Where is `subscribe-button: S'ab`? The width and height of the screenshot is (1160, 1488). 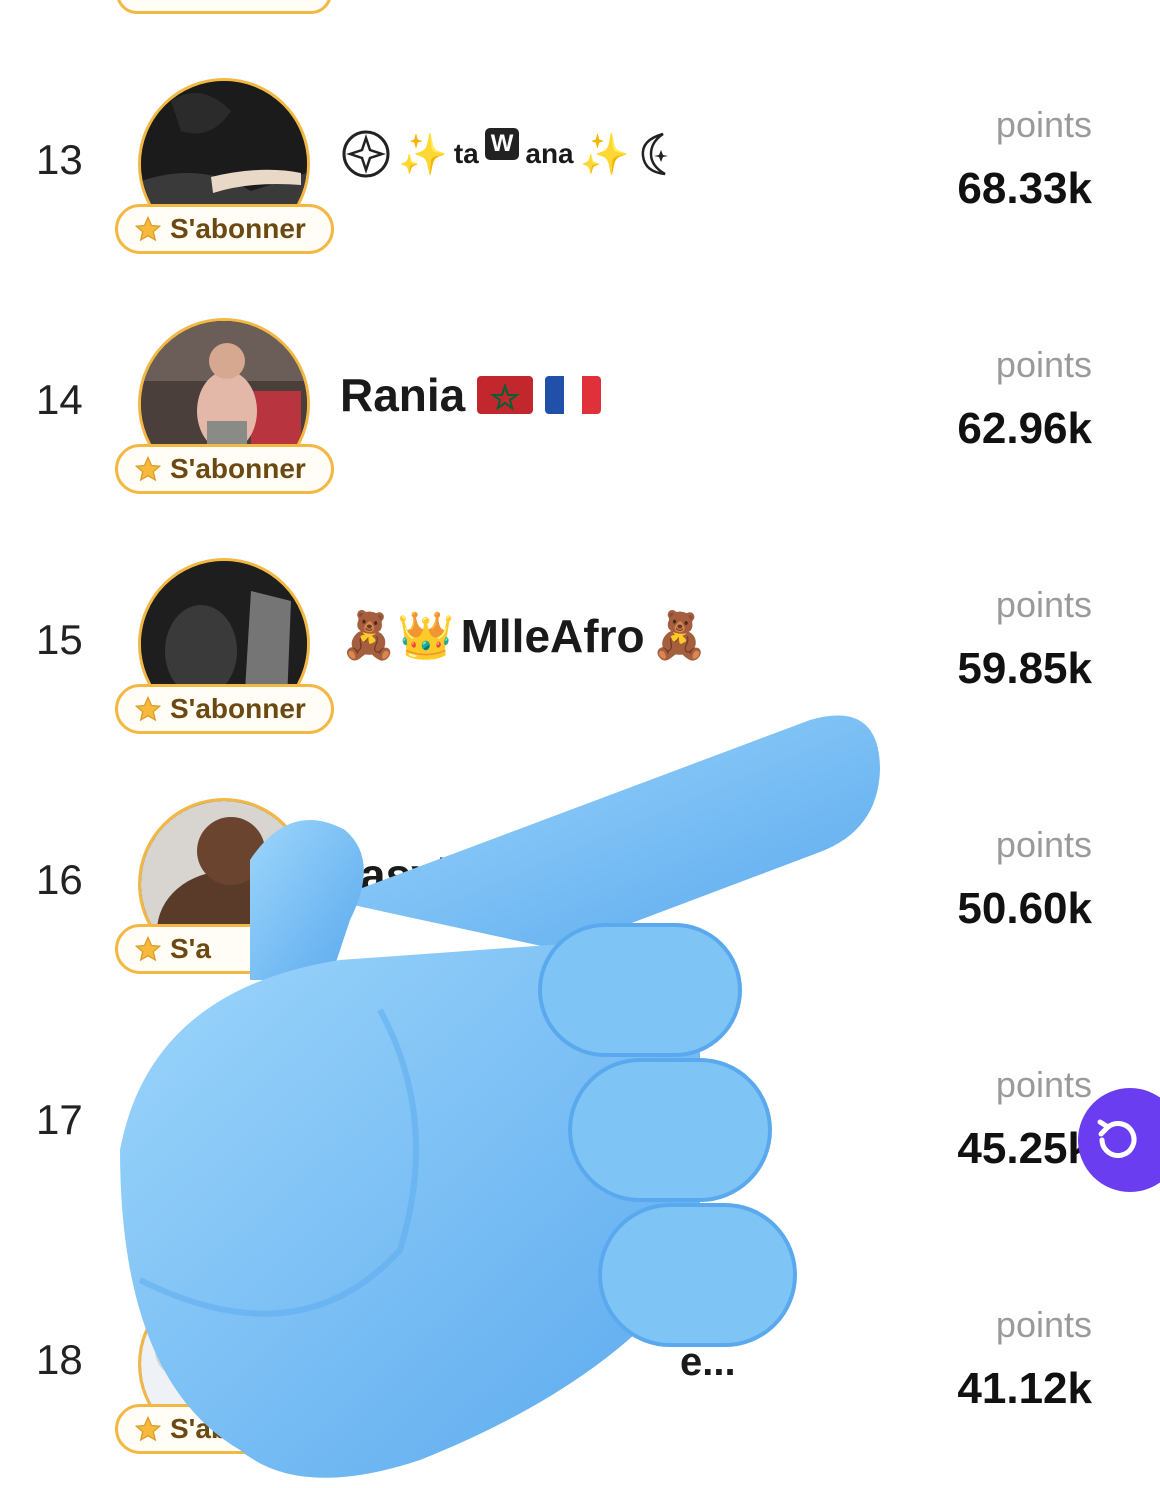
subscribe-button: S'ab is located at coordinates (224, 1429).